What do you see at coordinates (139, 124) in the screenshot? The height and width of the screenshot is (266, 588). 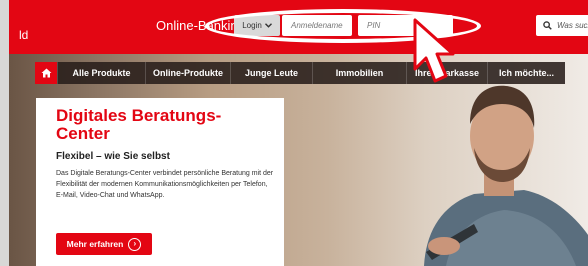 I see `promo-title: Digitales Beratungs-Center` at bounding box center [139, 124].